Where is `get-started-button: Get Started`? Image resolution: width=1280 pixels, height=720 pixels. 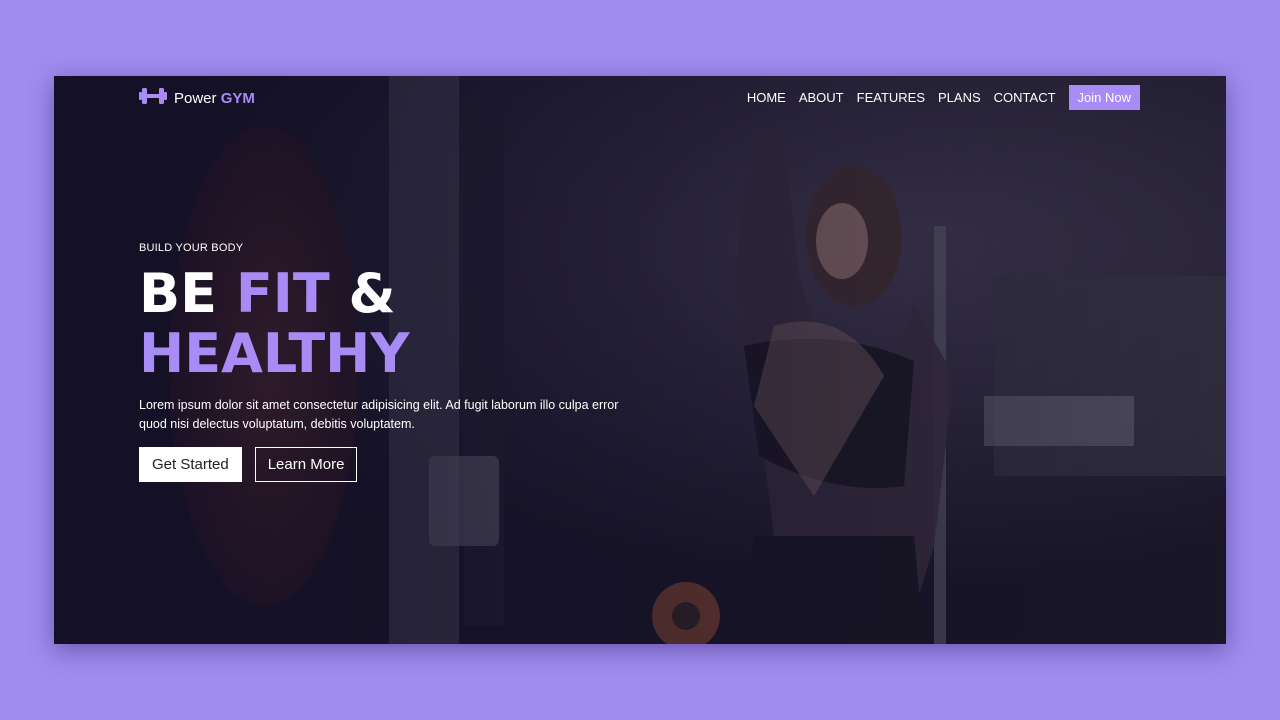 get-started-button: Get Started is located at coordinates (190, 464).